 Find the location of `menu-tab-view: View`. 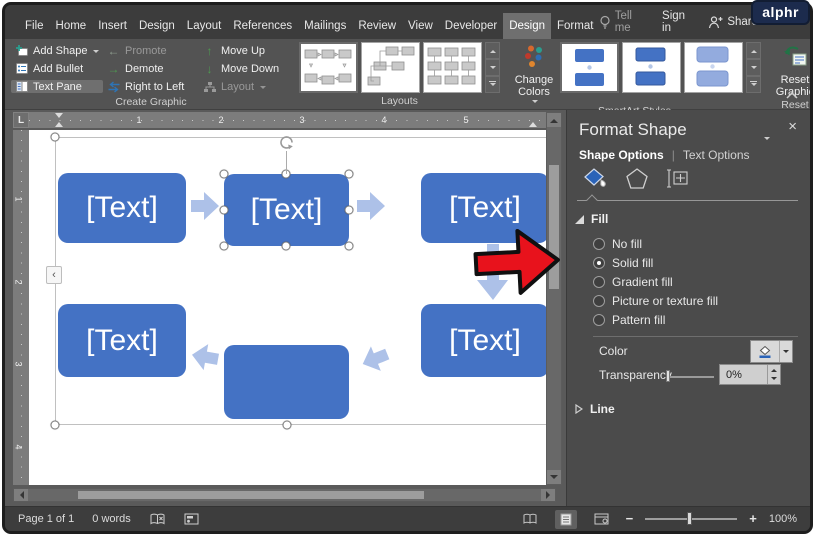

menu-tab-view: View is located at coordinates (420, 26).